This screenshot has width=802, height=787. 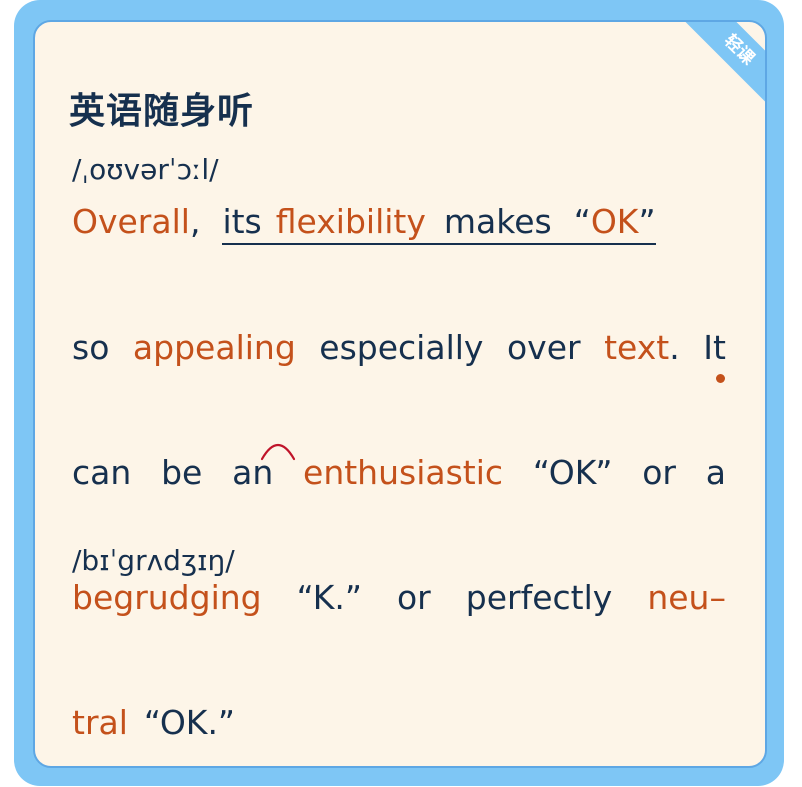 What do you see at coordinates (153, 560) in the screenshot?
I see `phonetic-begrudging: /bɪˈgrʌdʒɪŋ/` at bounding box center [153, 560].